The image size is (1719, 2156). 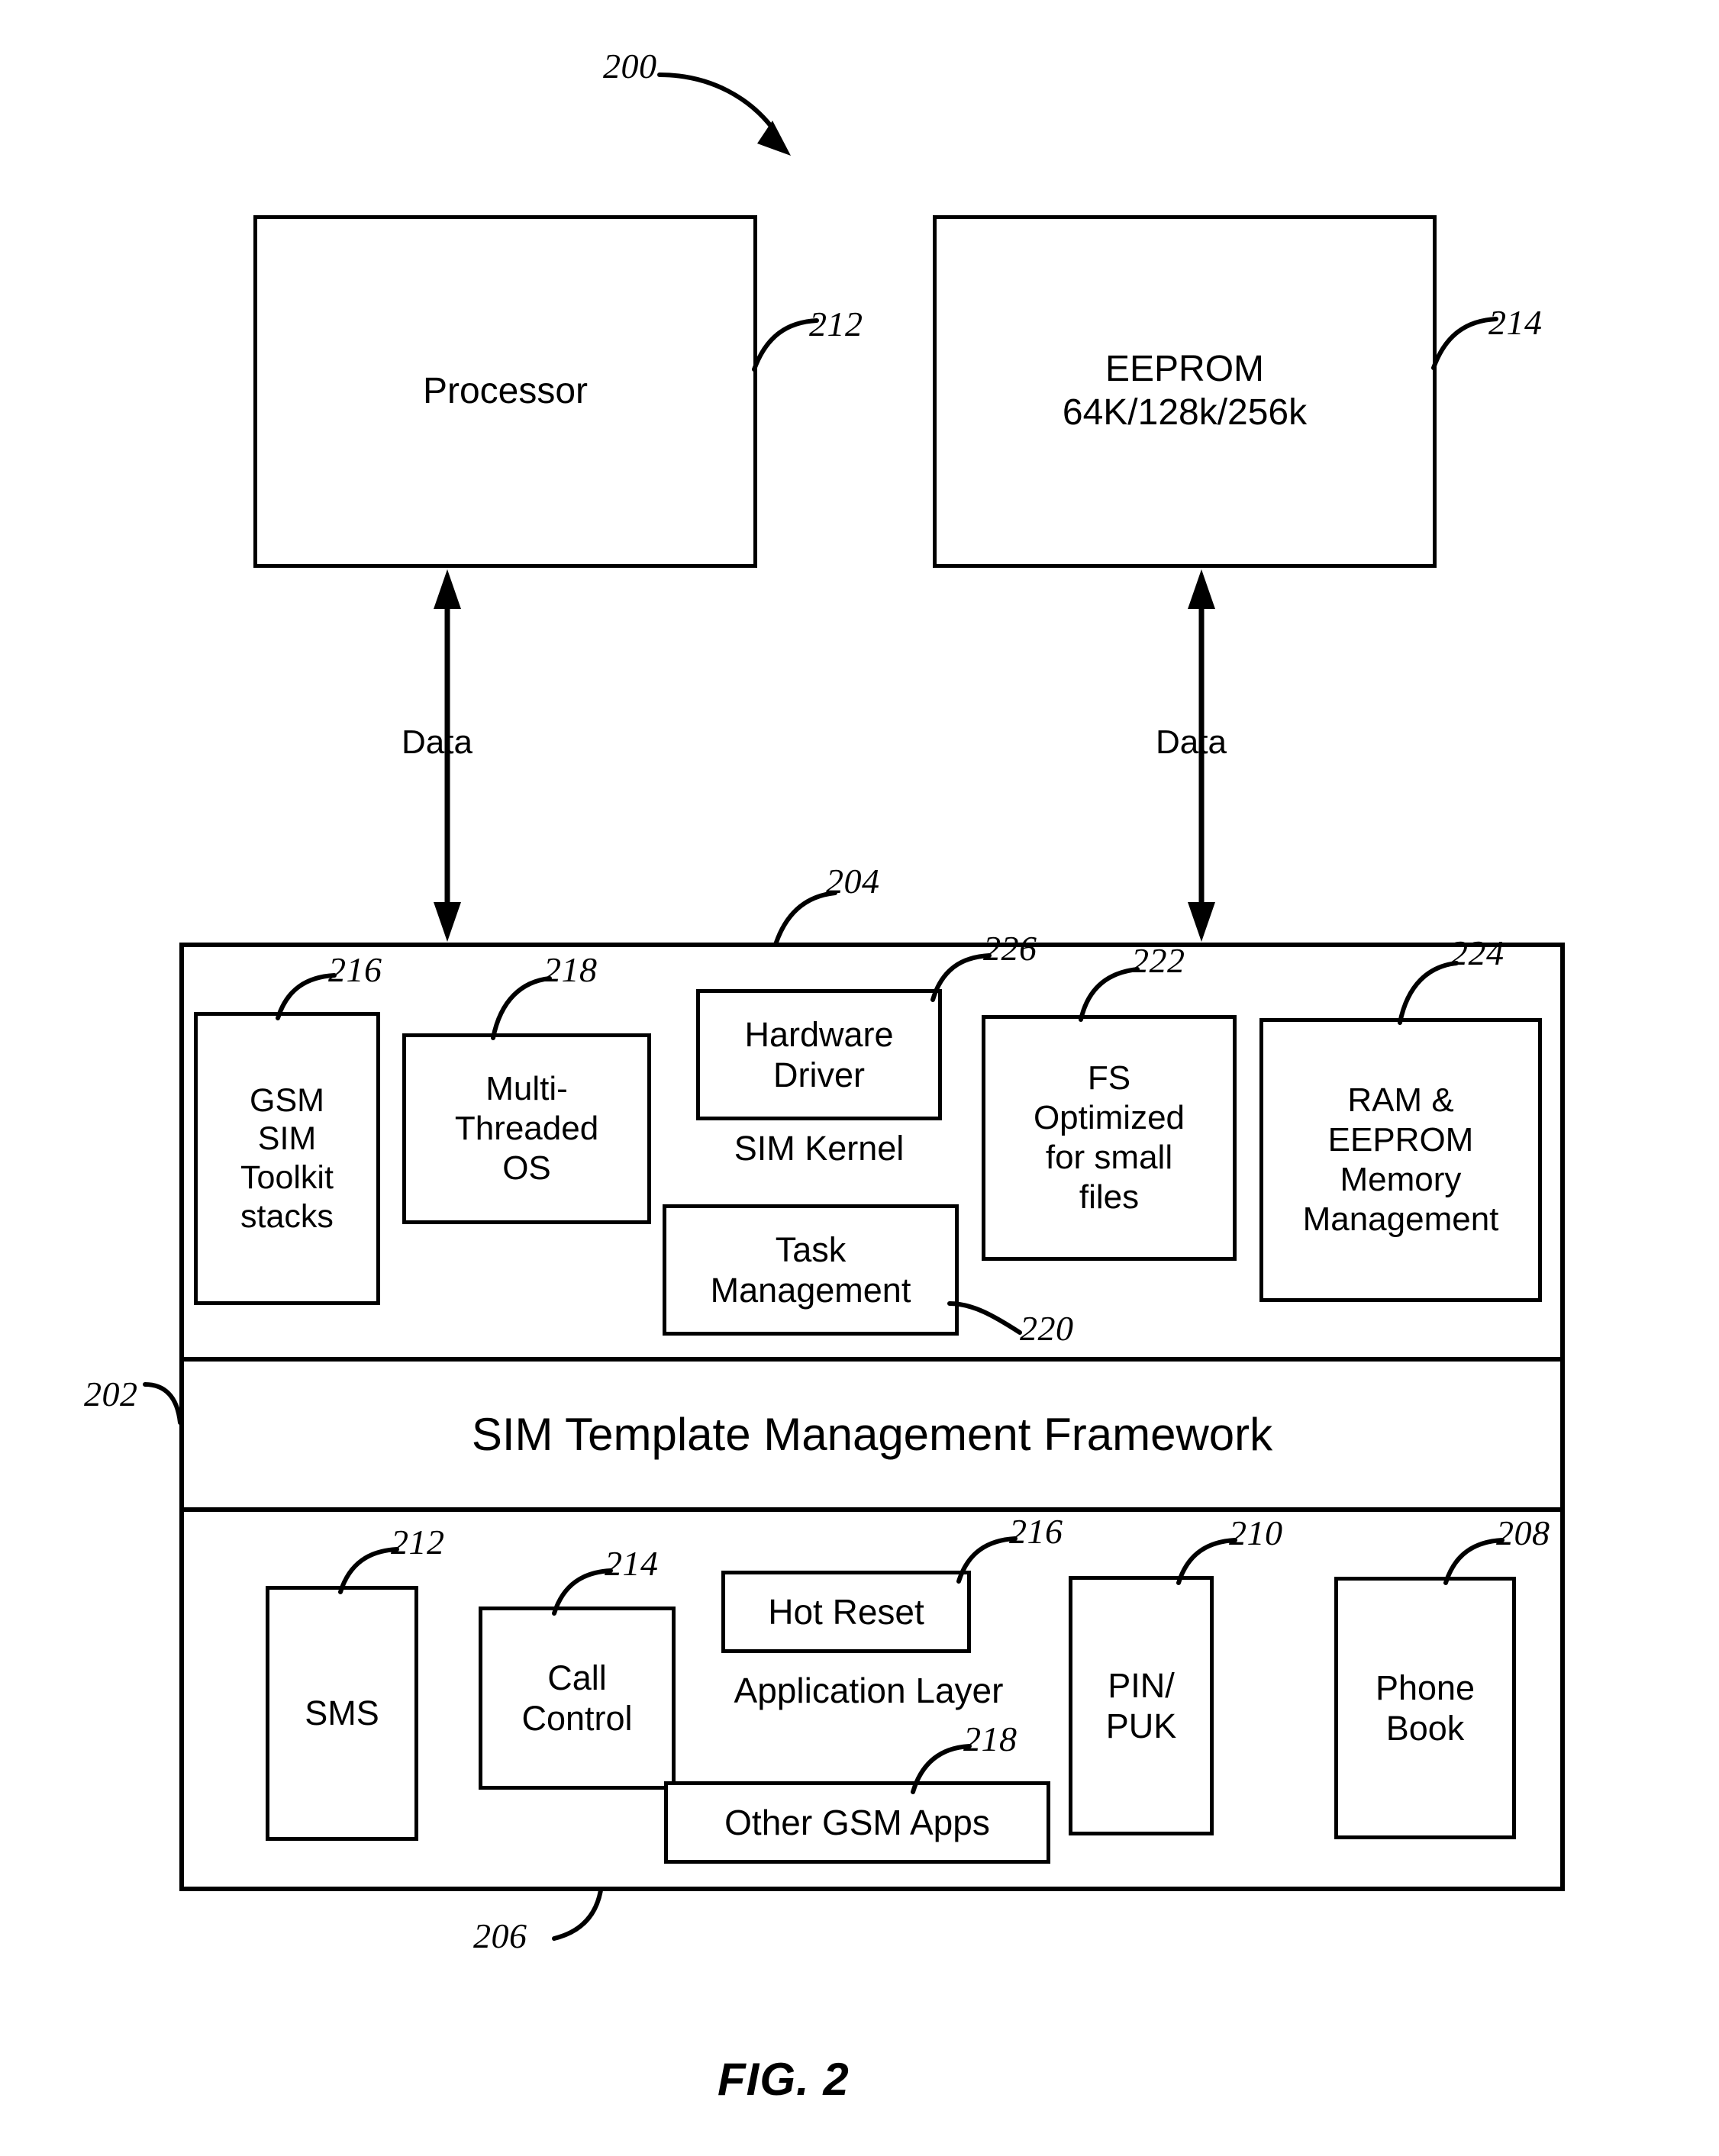 I want to click on reference-numeral-210: 210, so click(x=1256, y=1532).